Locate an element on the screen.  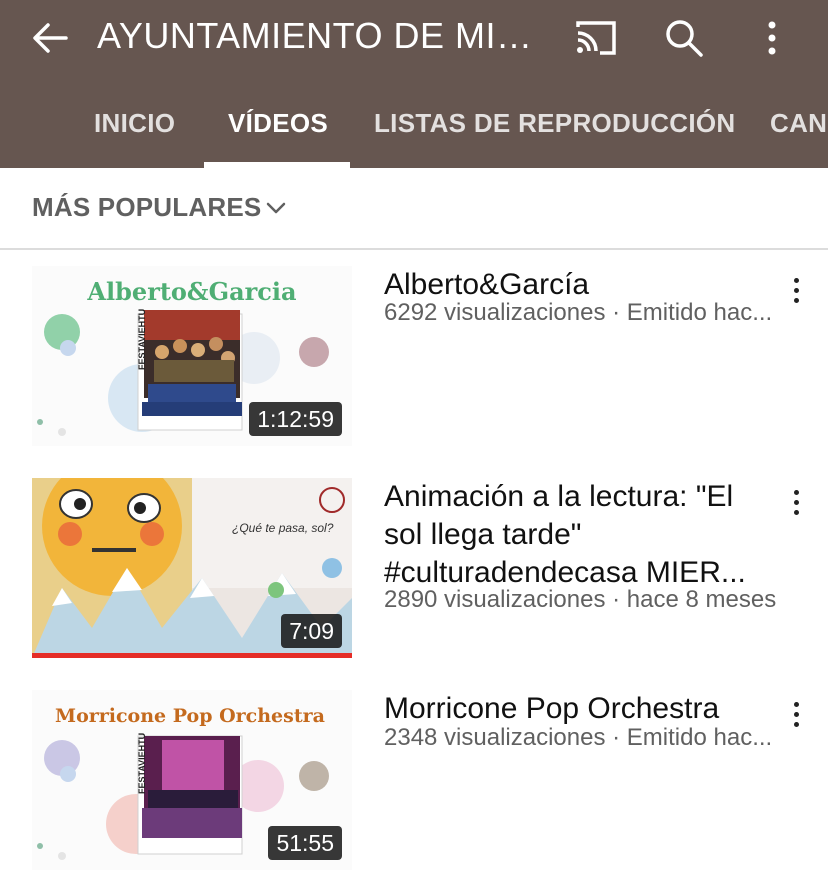
video-thumbnail: Alberto&Garcia FESTAVIEHTU 1:12:59 is located at coordinates (192, 356).